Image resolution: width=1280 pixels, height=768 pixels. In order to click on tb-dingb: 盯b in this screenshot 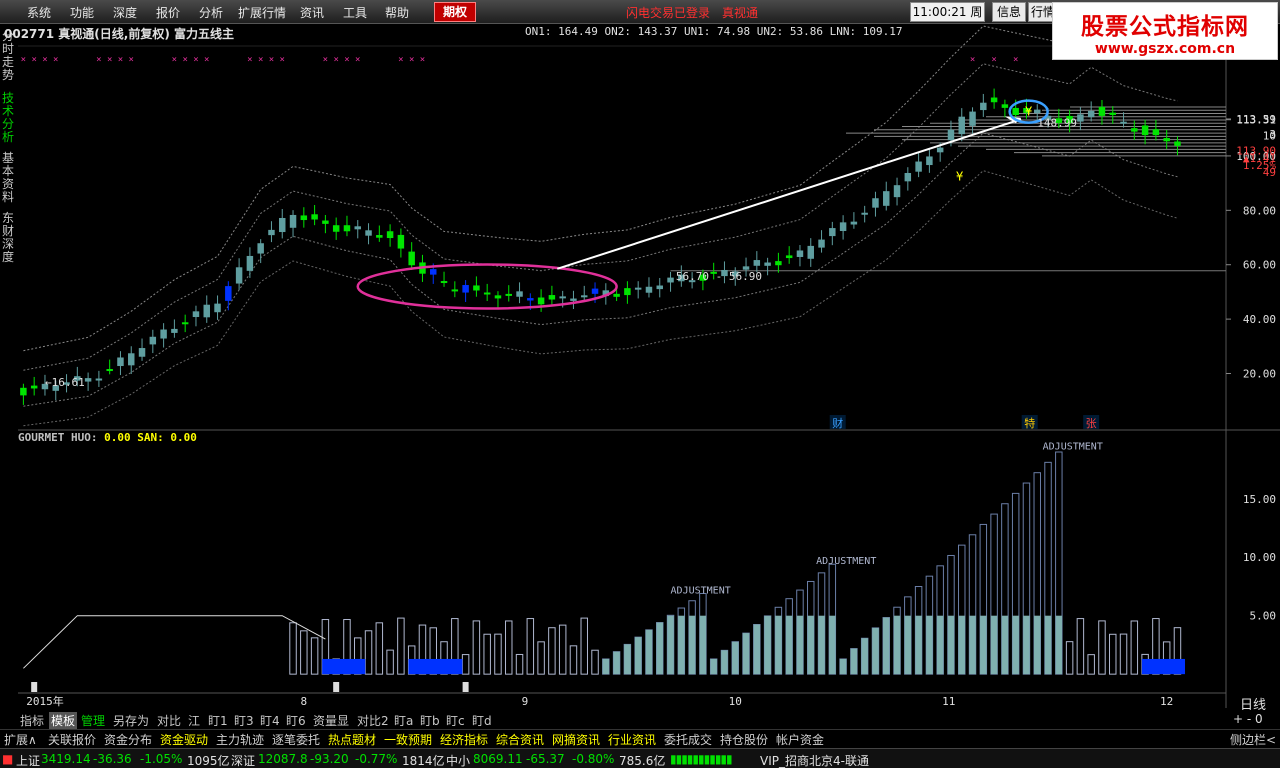, I will do `click(430, 720)`.